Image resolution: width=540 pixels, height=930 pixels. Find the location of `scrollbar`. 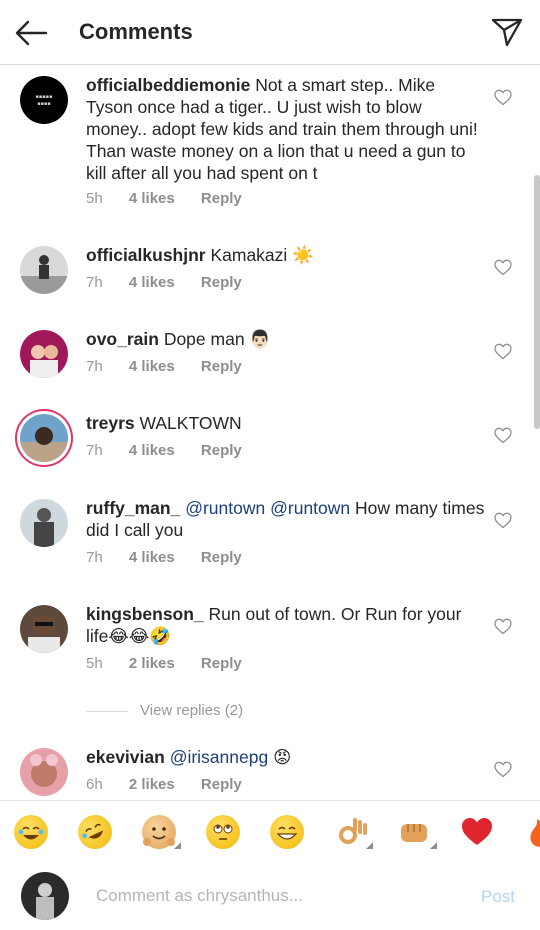

scrollbar is located at coordinates (537, 302).